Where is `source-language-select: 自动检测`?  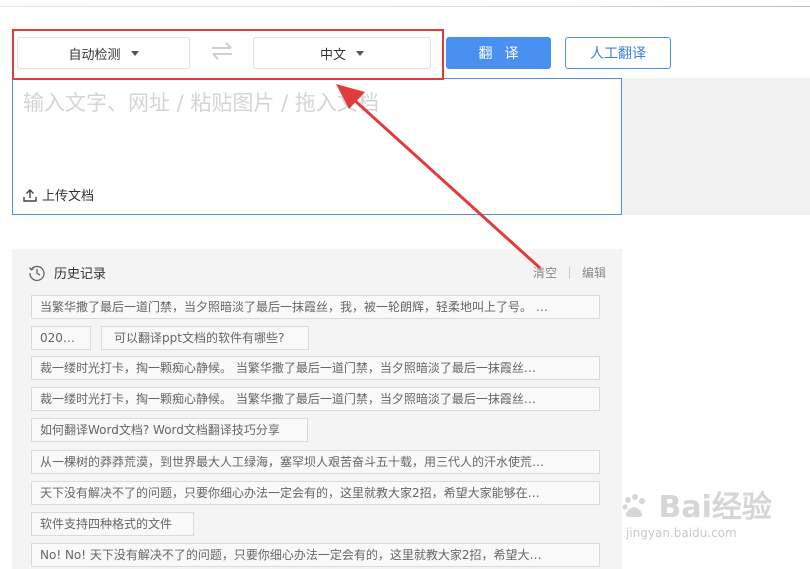 source-language-select: 自动检测 is located at coordinates (103, 53).